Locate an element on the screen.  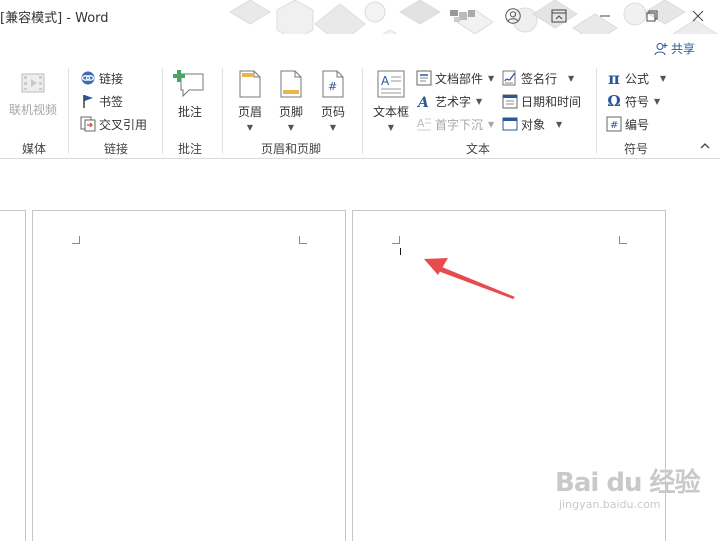
footer-icon is located at coordinates (291, 85).